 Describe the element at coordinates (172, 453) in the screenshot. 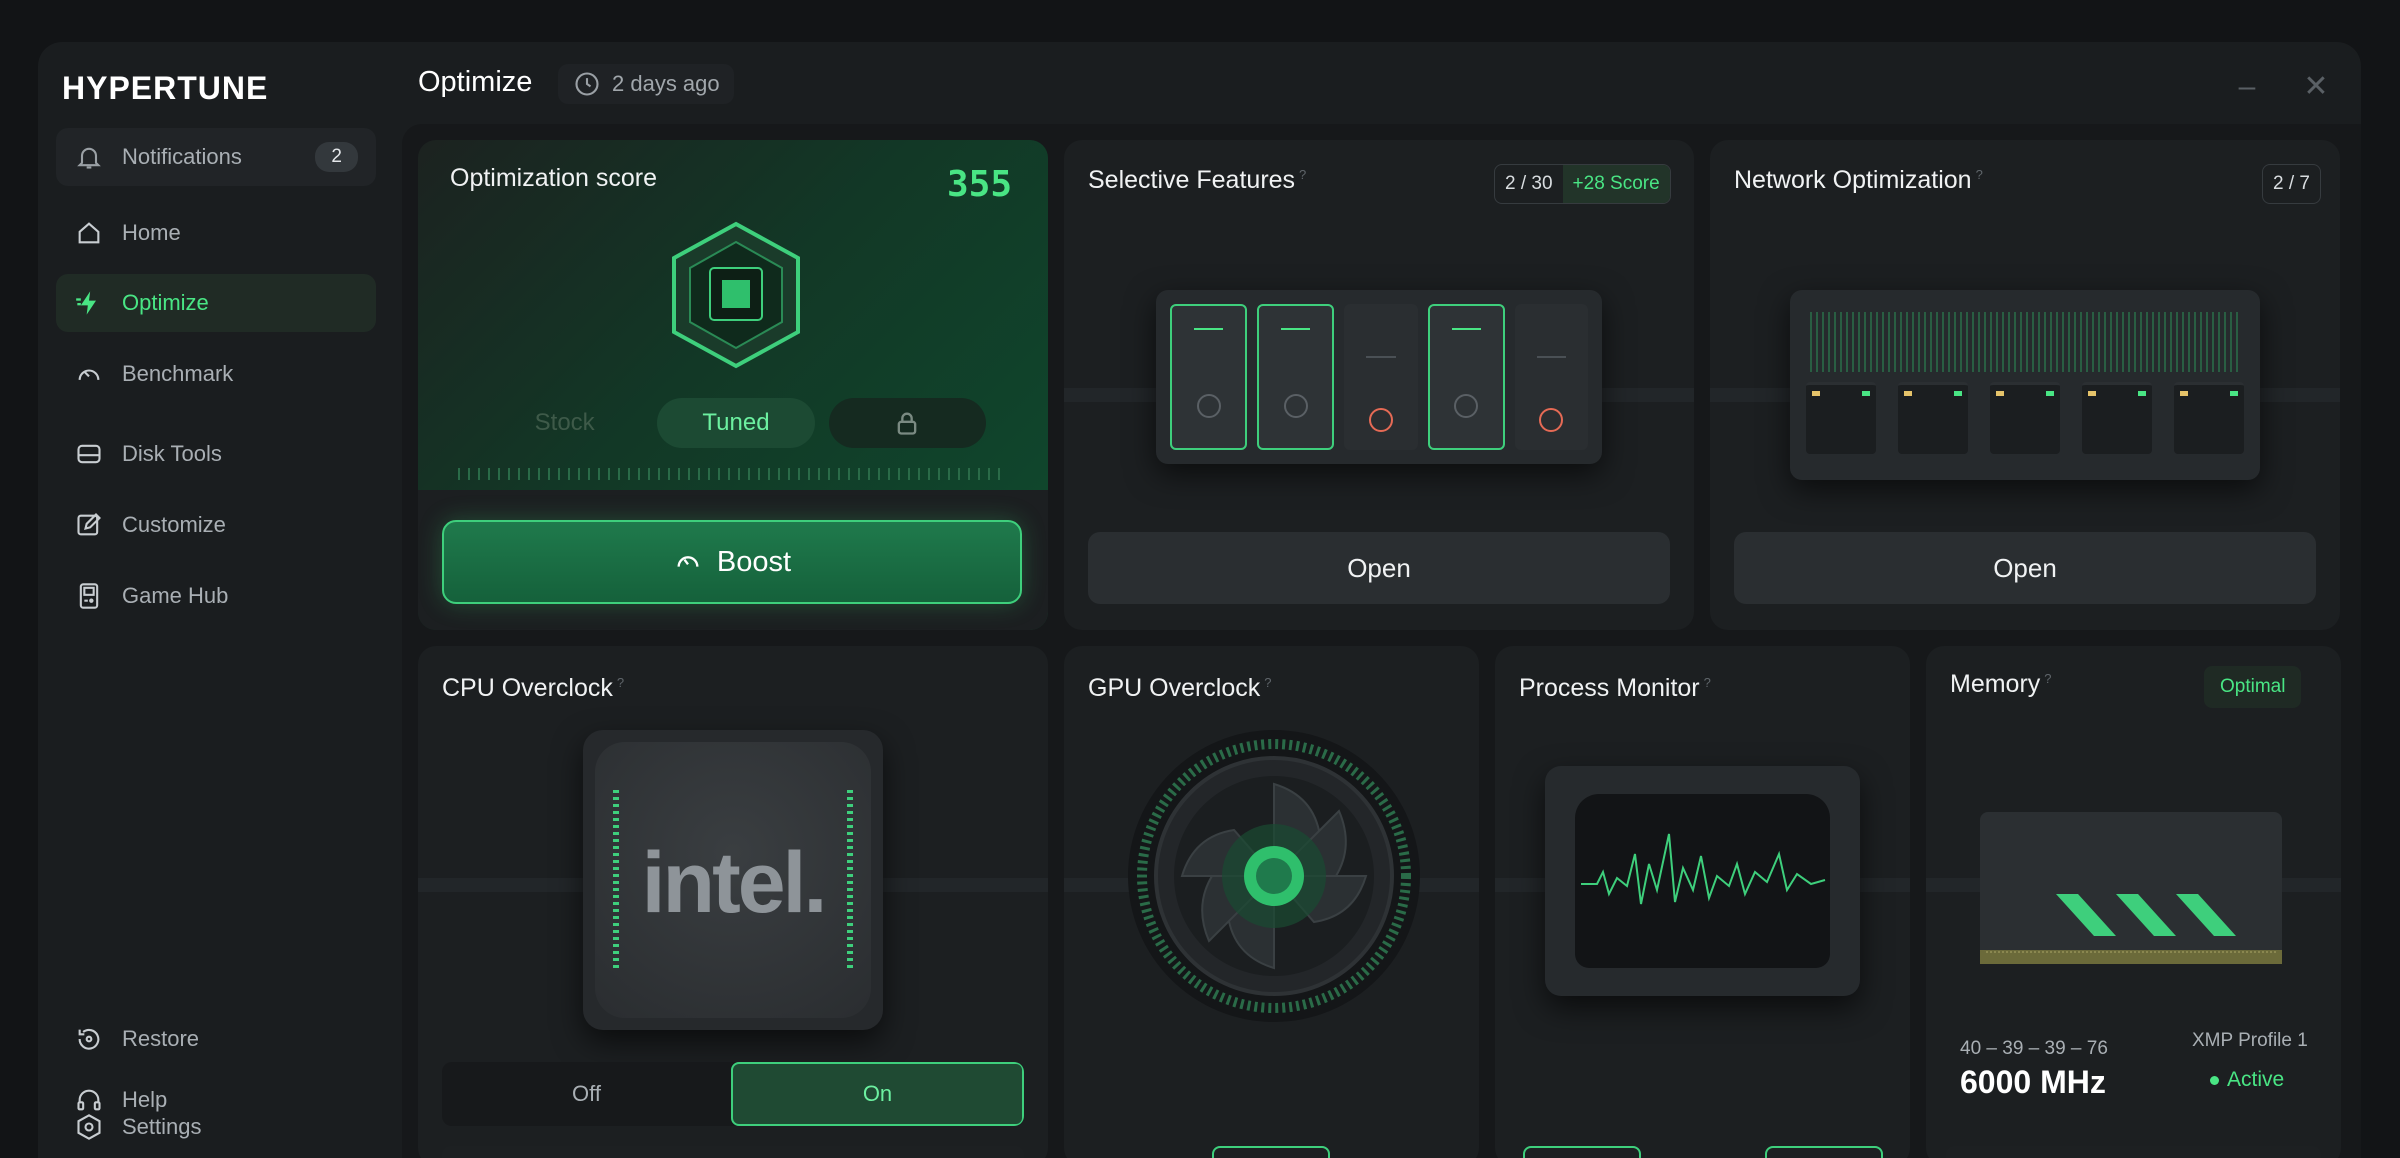

I see `sidebar-item-label: Disk Tools` at that location.